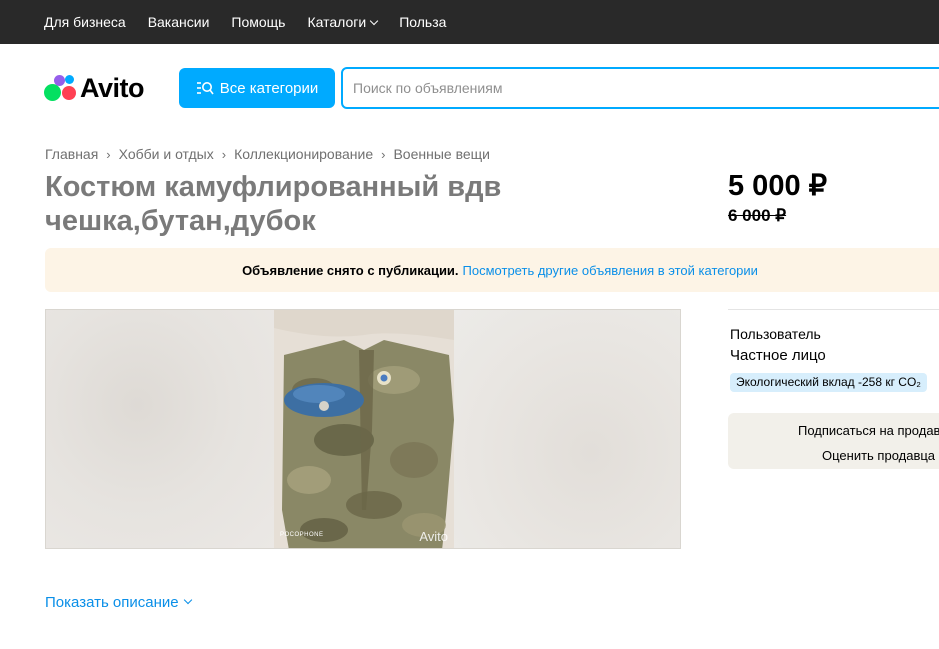  I want to click on search-box, so click(640, 88).